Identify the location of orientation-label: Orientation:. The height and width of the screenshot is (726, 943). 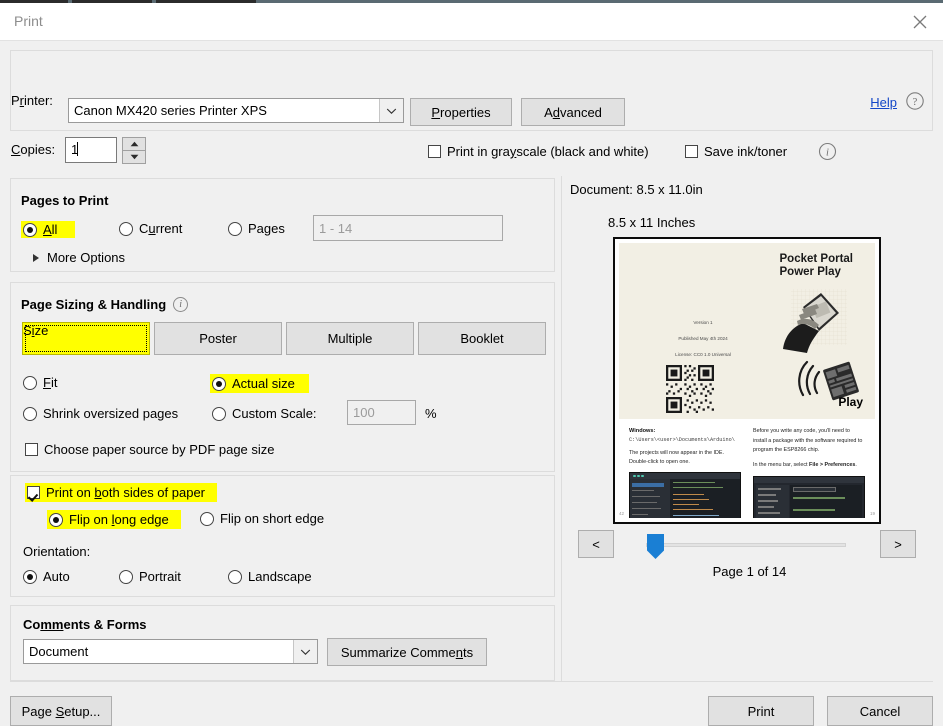
(57, 551).